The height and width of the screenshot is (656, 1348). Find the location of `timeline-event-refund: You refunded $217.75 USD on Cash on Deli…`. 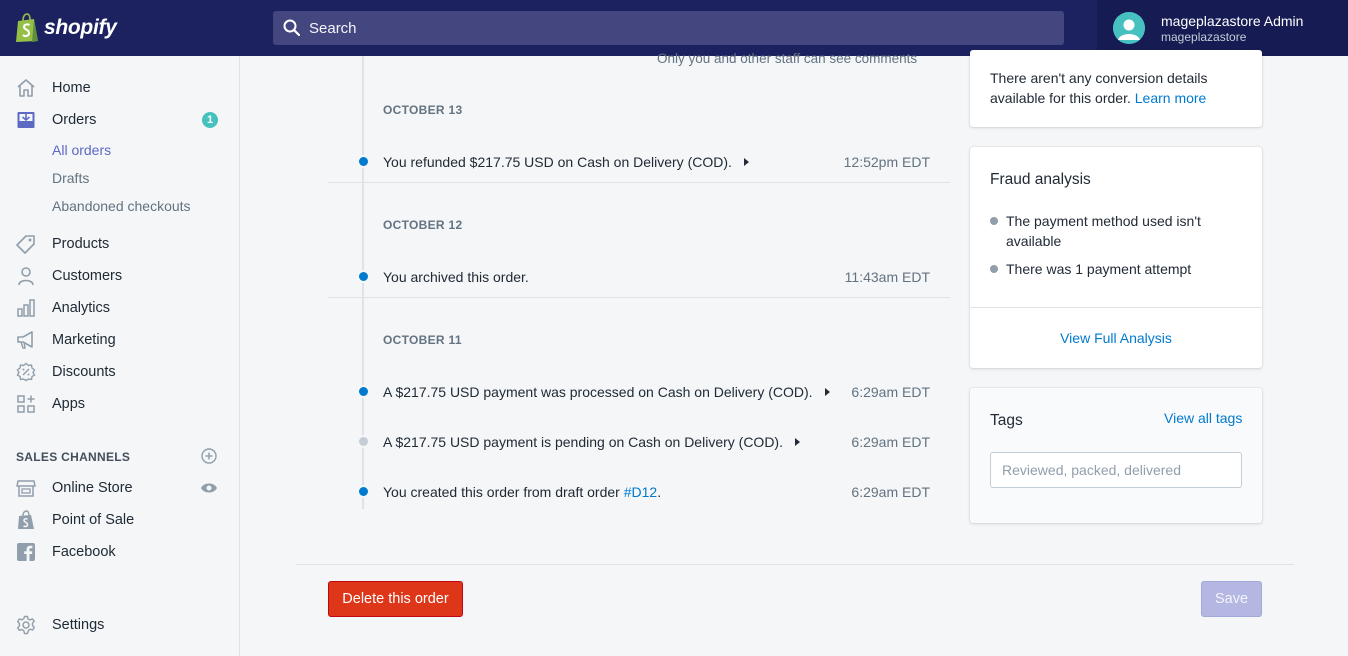

timeline-event-refund: You refunded $217.75 USD on Cash on Deli… is located at coordinates (566, 162).